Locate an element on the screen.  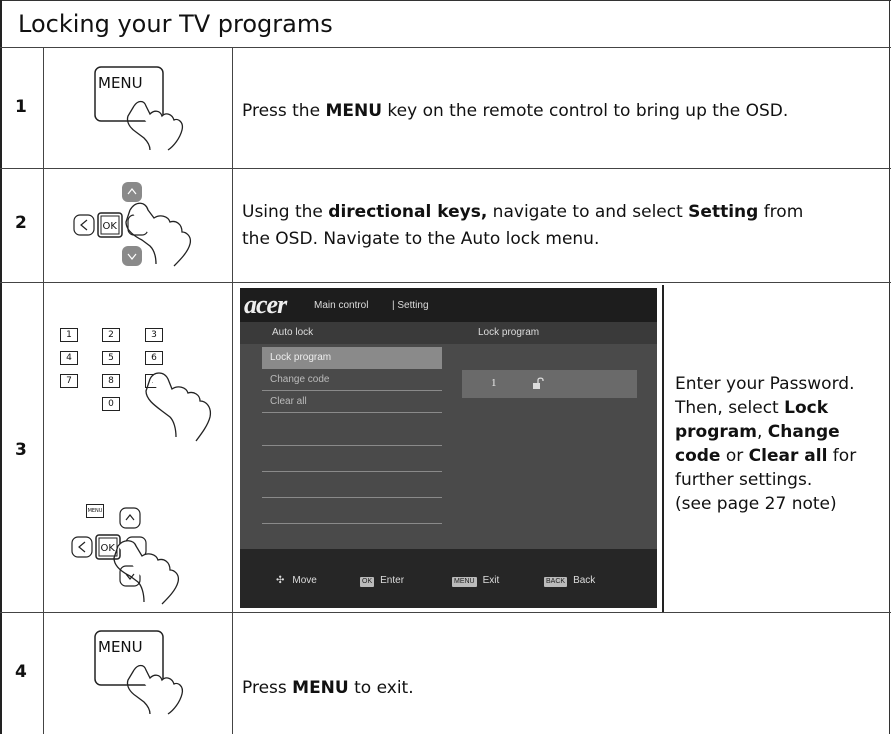
page-title: Locking your TV programs is located at coordinates (175, 24).